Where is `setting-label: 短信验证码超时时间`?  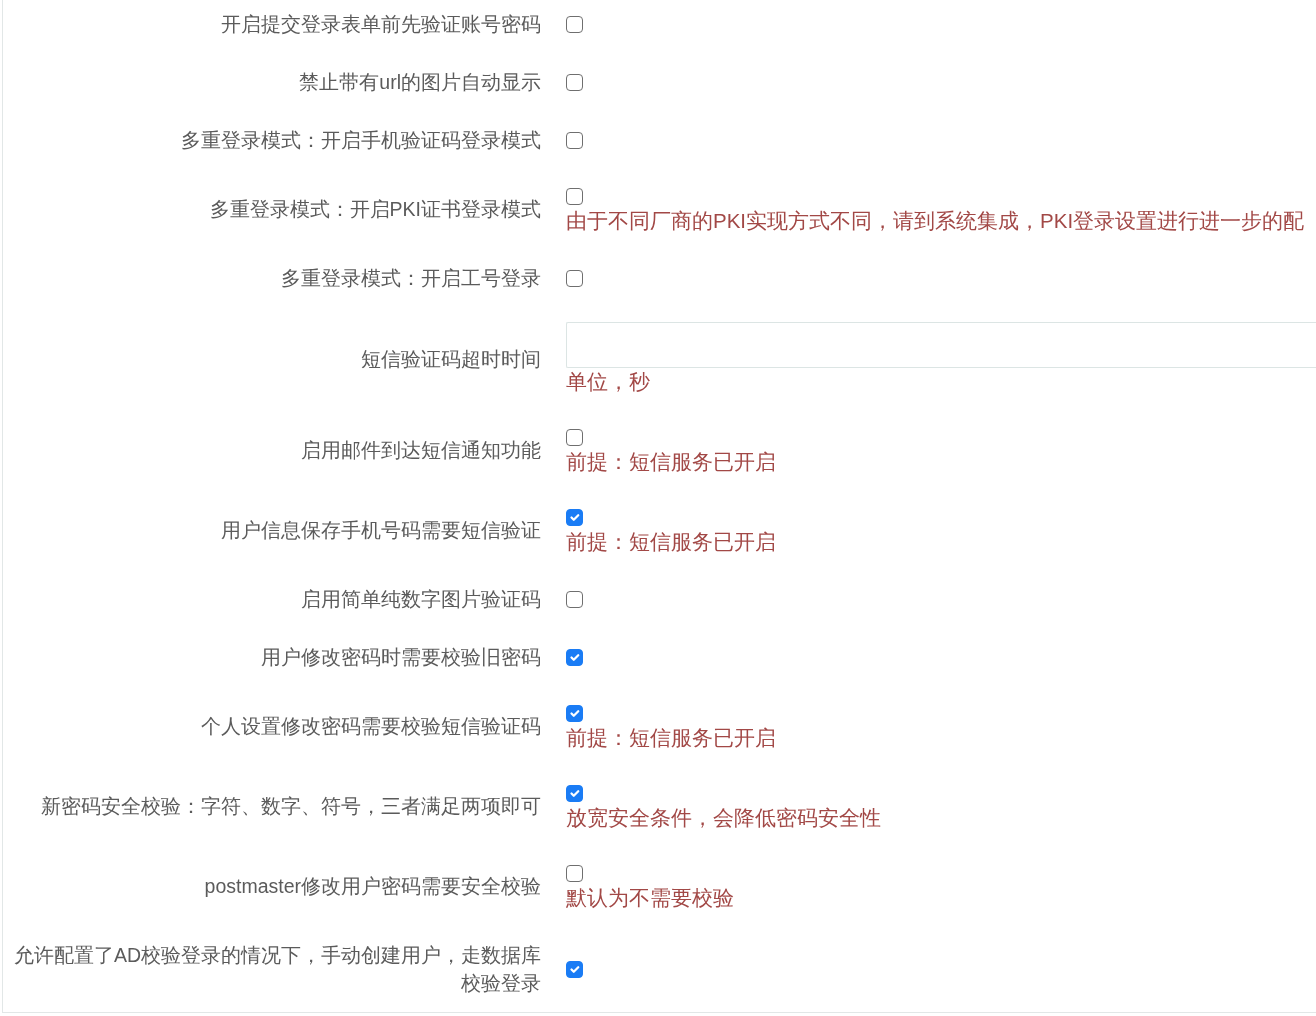
setting-label: 短信验证码超时时间 is located at coordinates (450, 359).